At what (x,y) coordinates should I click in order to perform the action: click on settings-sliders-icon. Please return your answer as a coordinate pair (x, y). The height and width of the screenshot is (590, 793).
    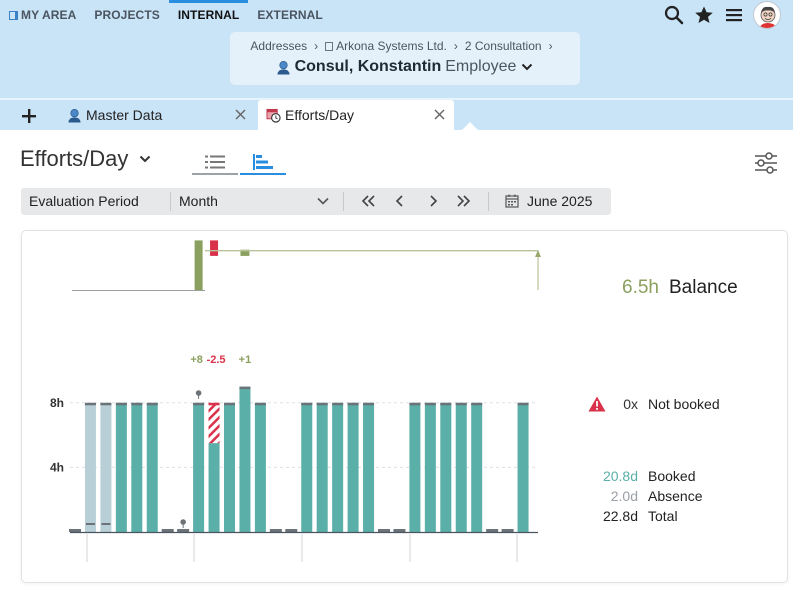
    Looking at the image, I should click on (766, 165).